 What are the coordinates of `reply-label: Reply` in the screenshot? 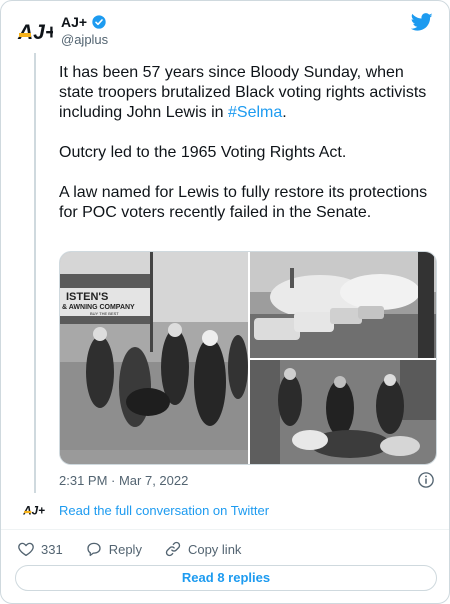 It's located at (125, 549).